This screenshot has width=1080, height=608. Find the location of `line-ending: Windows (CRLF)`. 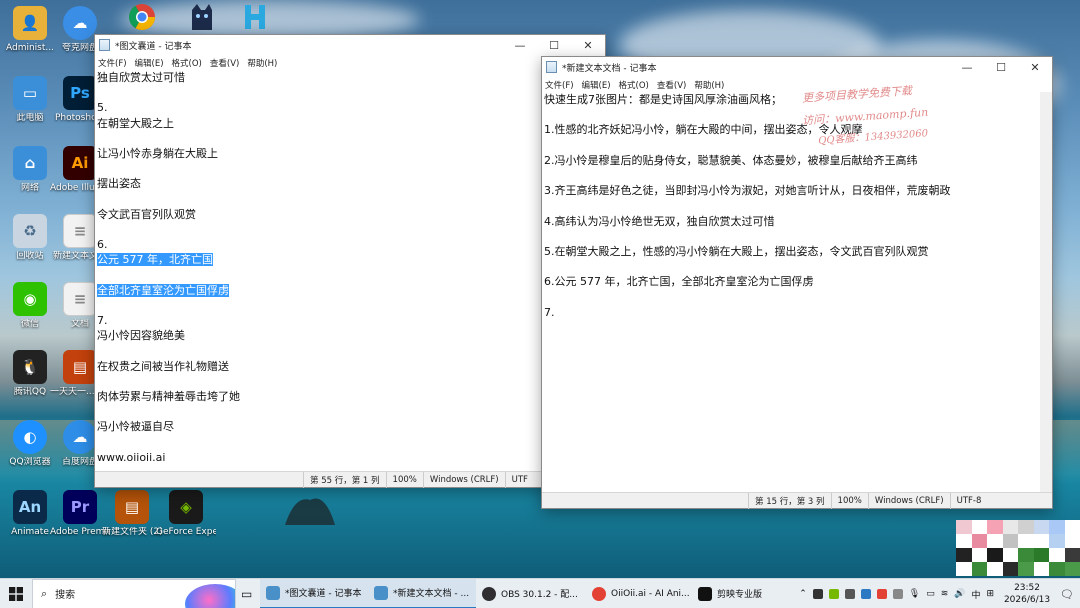

line-ending: Windows (CRLF) is located at coordinates (463, 479).